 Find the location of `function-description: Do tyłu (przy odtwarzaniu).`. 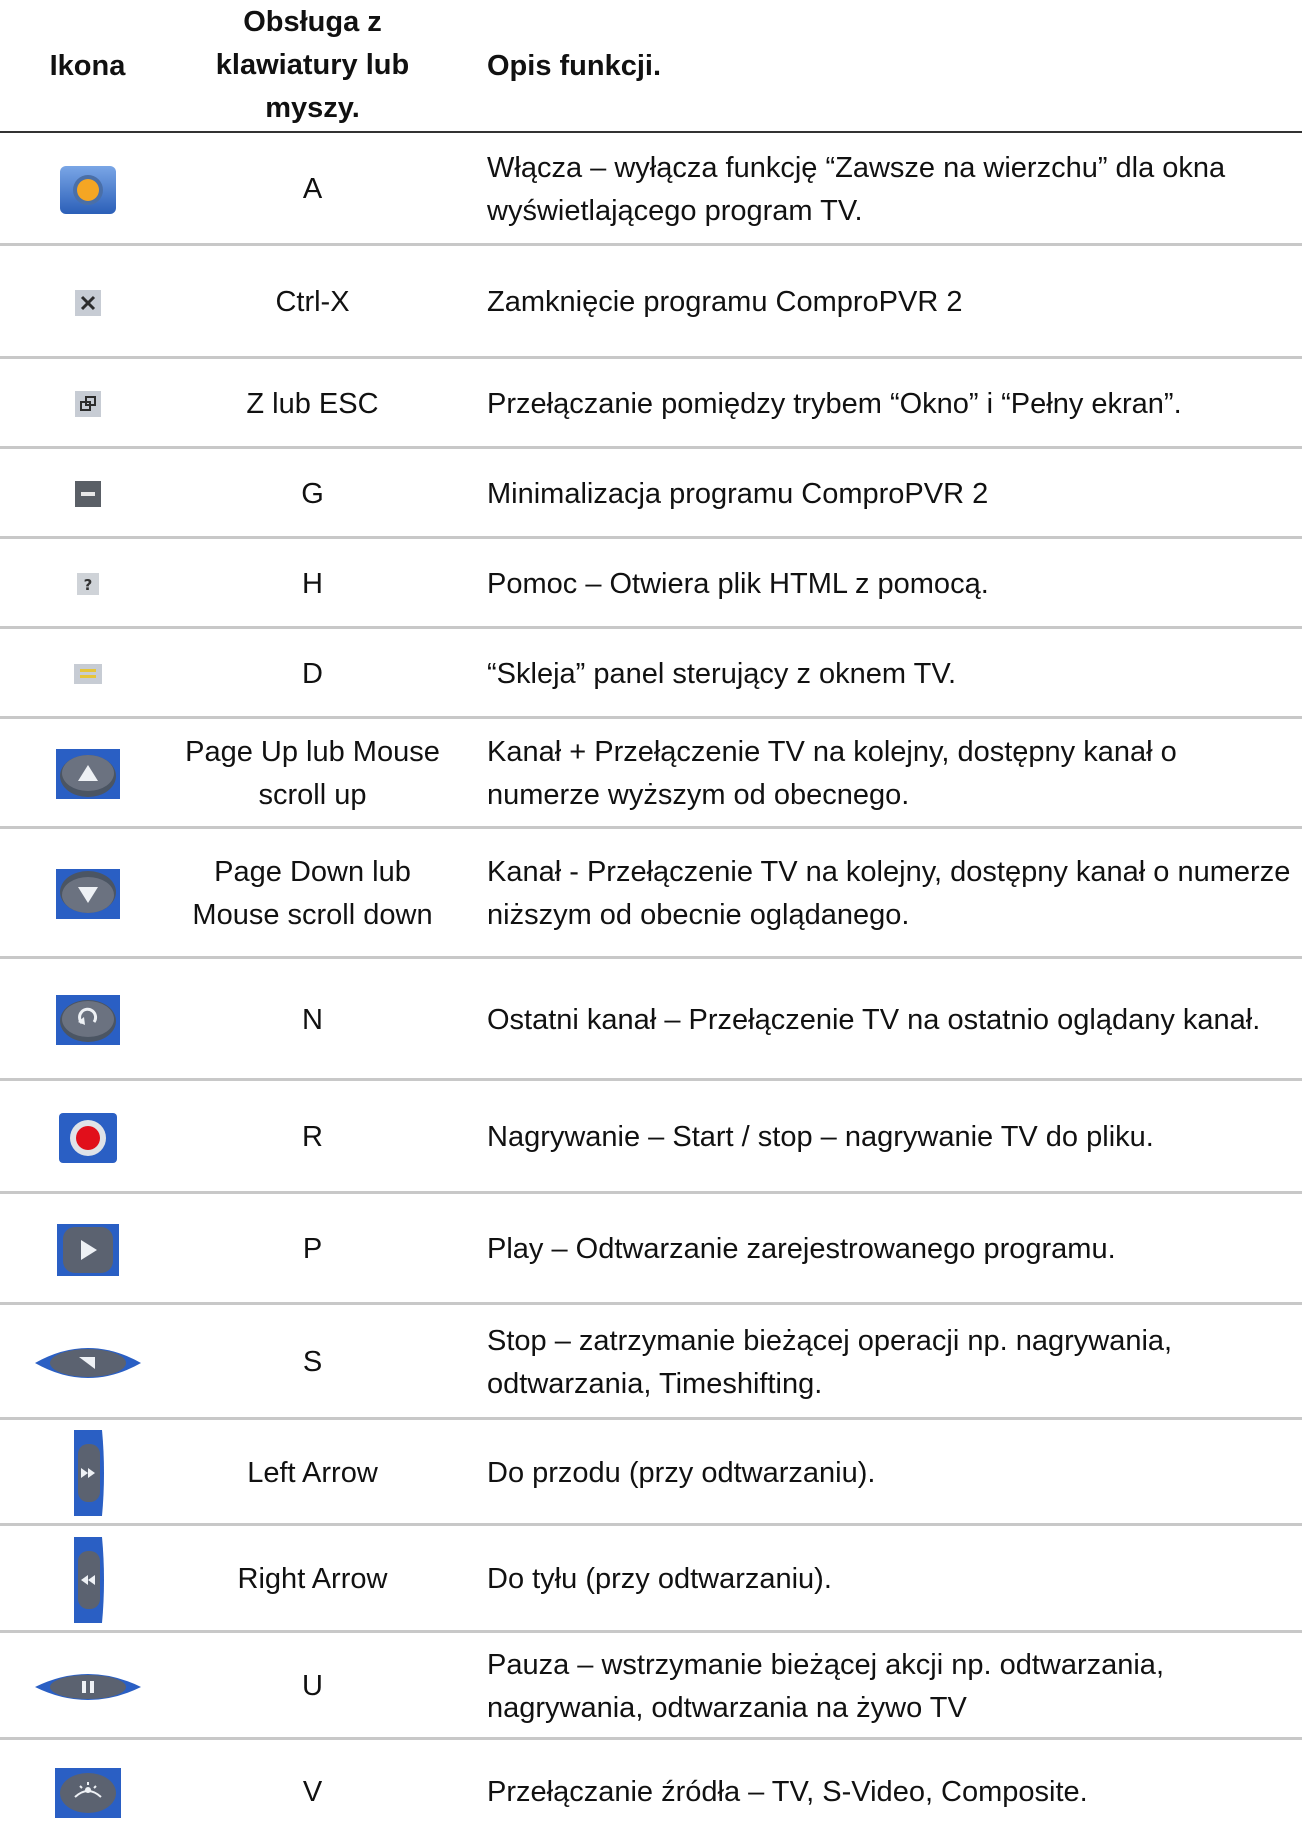

function-description: Do tyłu (przy odtwarzaniu). is located at coordinates (659, 1579).